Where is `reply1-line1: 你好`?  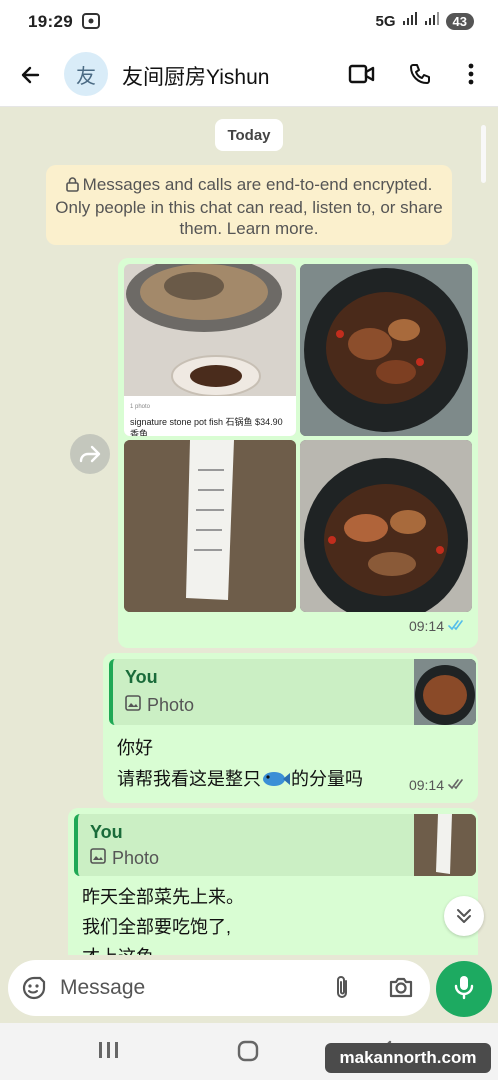 reply1-line1: 你好 is located at coordinates (135, 748).